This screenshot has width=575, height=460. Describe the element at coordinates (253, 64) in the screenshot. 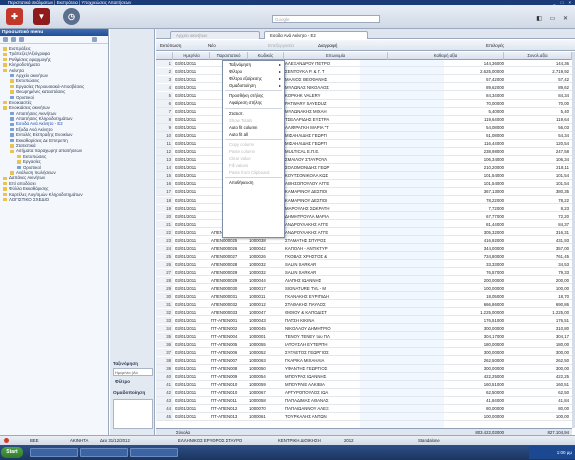

I see `context-menu-item: Ταξινόμηση ▸` at that location.